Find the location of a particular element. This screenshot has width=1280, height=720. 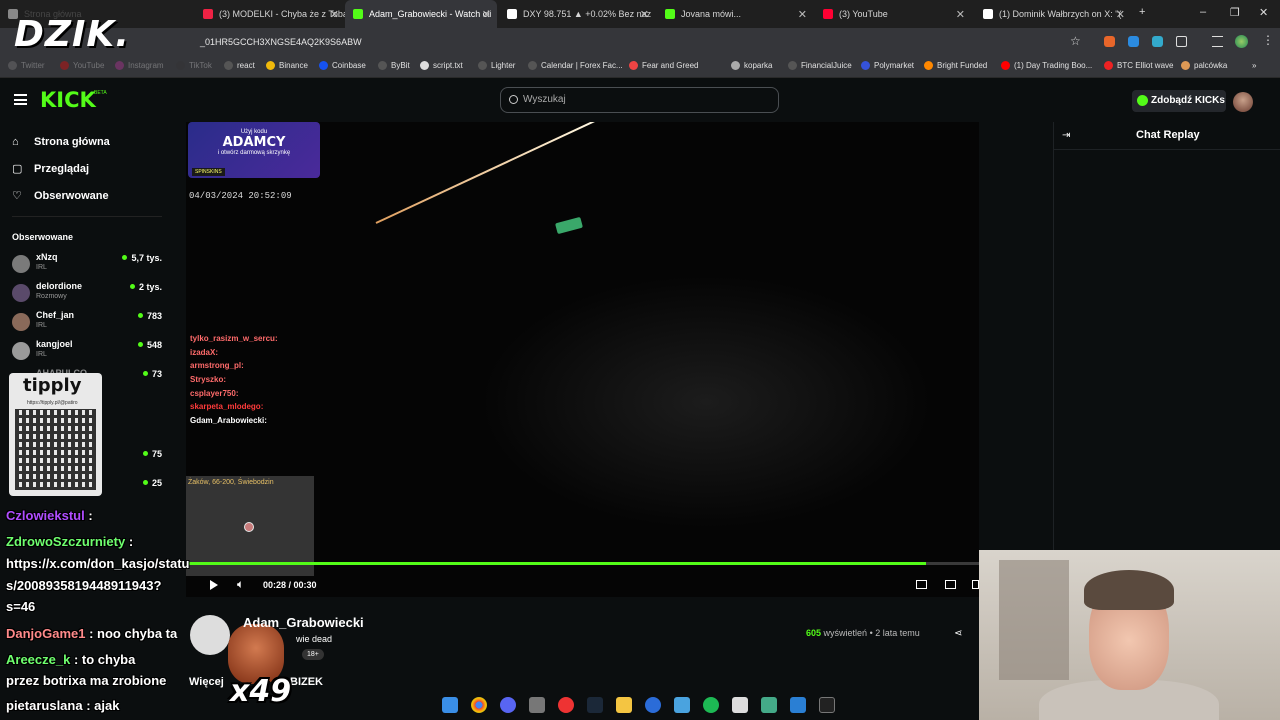

hamburger-menu-icon is located at coordinates (20, 99).